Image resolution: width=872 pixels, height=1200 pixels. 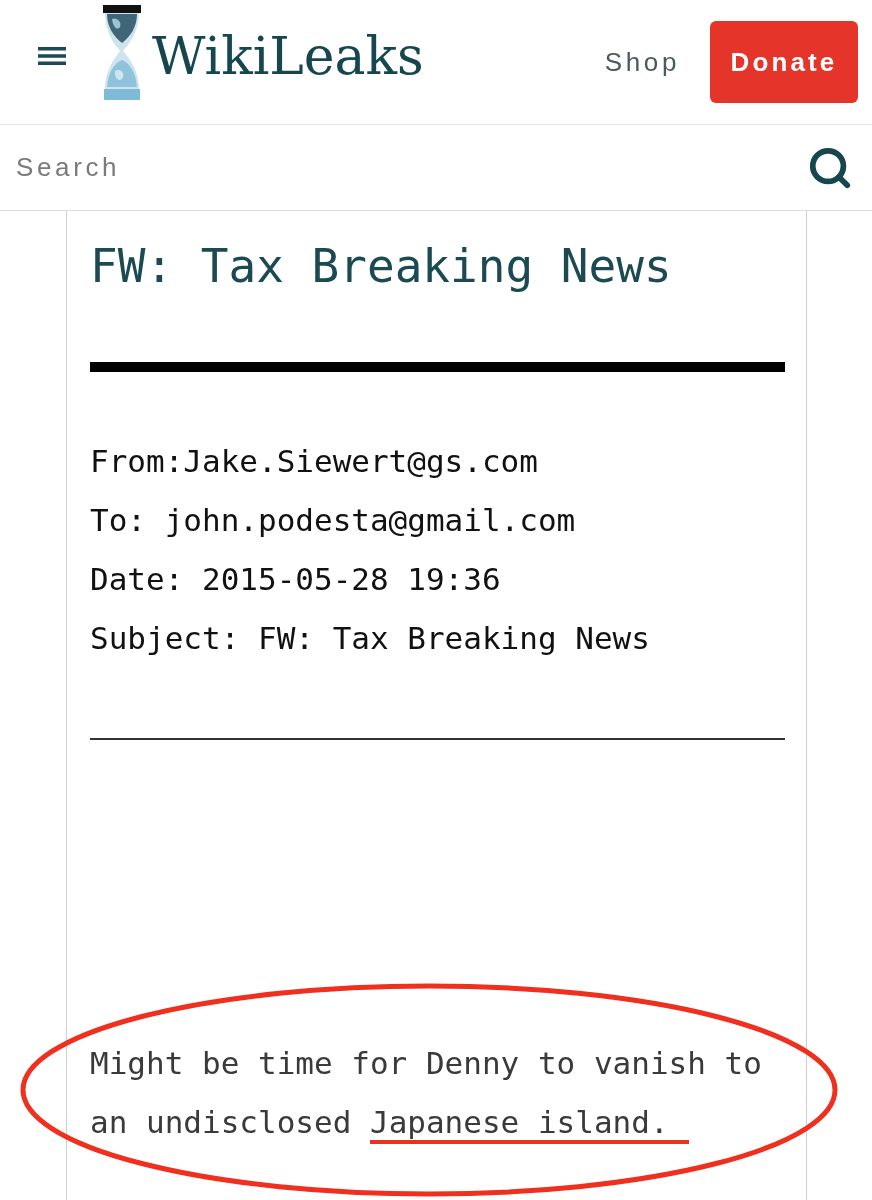 What do you see at coordinates (121, 52) in the screenshot?
I see `hourglass-logo-icon` at bounding box center [121, 52].